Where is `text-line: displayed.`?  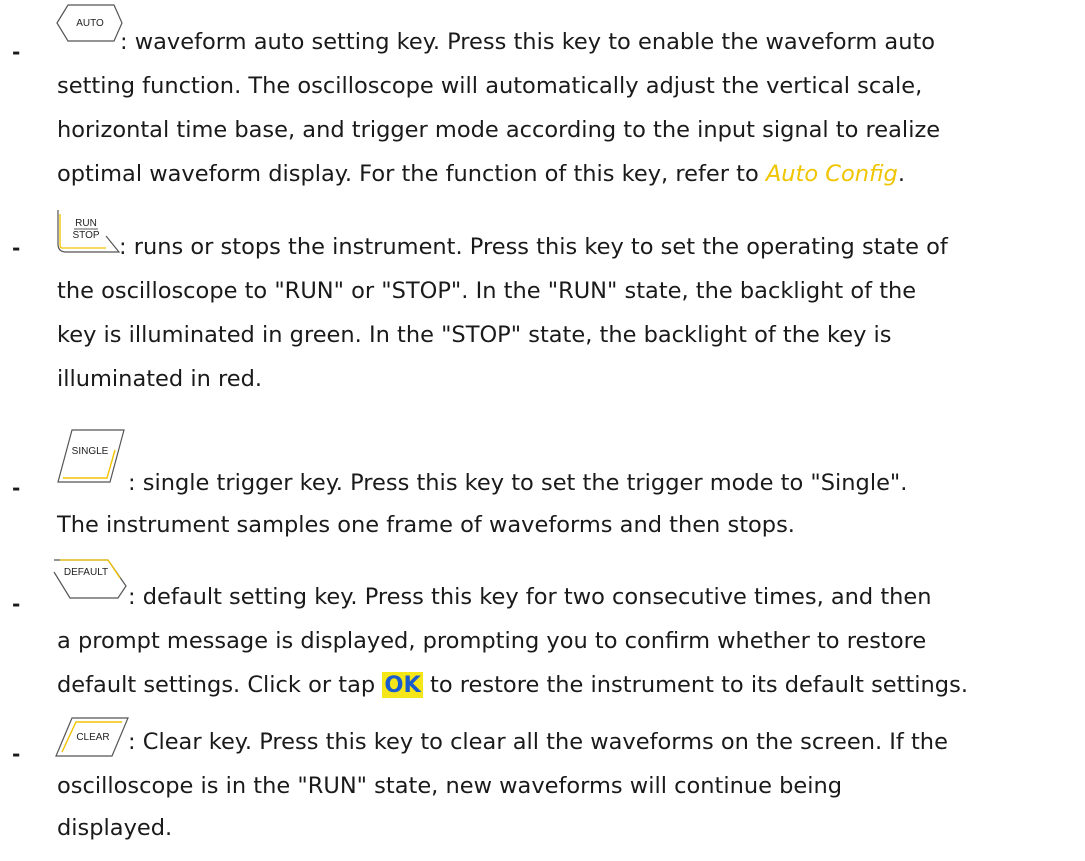 text-line: displayed. is located at coordinates (115, 828).